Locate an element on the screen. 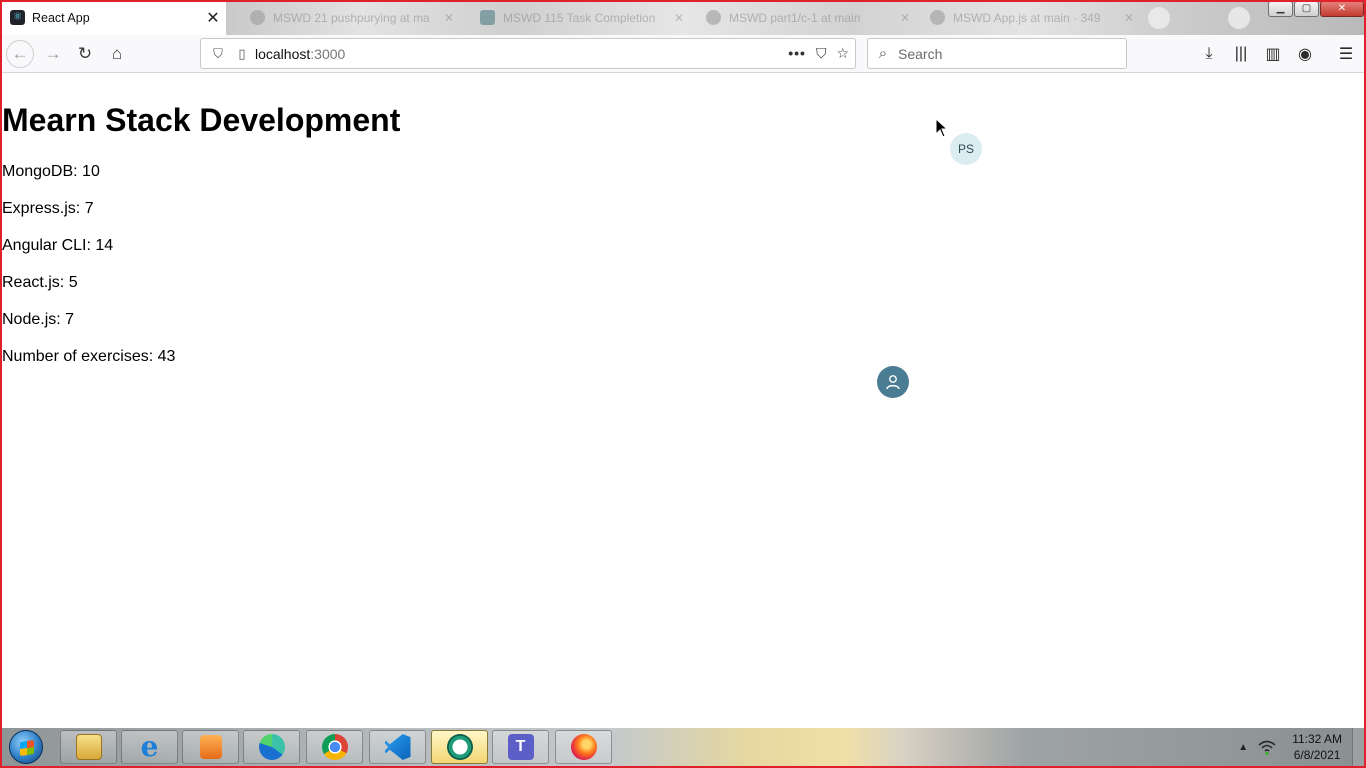 This screenshot has height=768, width=1366. chrome-icon is located at coordinates (334, 747).